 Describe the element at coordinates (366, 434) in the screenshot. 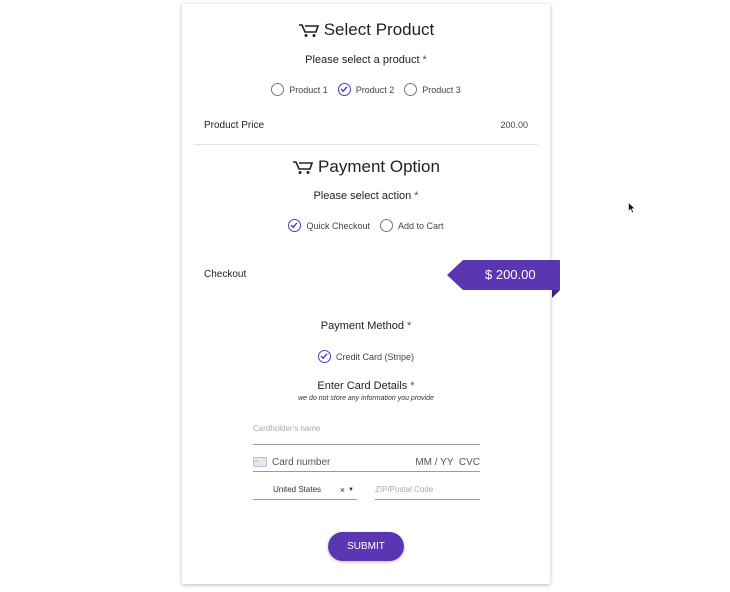

I see `cardholder-name-field: Cardholder's name` at that location.